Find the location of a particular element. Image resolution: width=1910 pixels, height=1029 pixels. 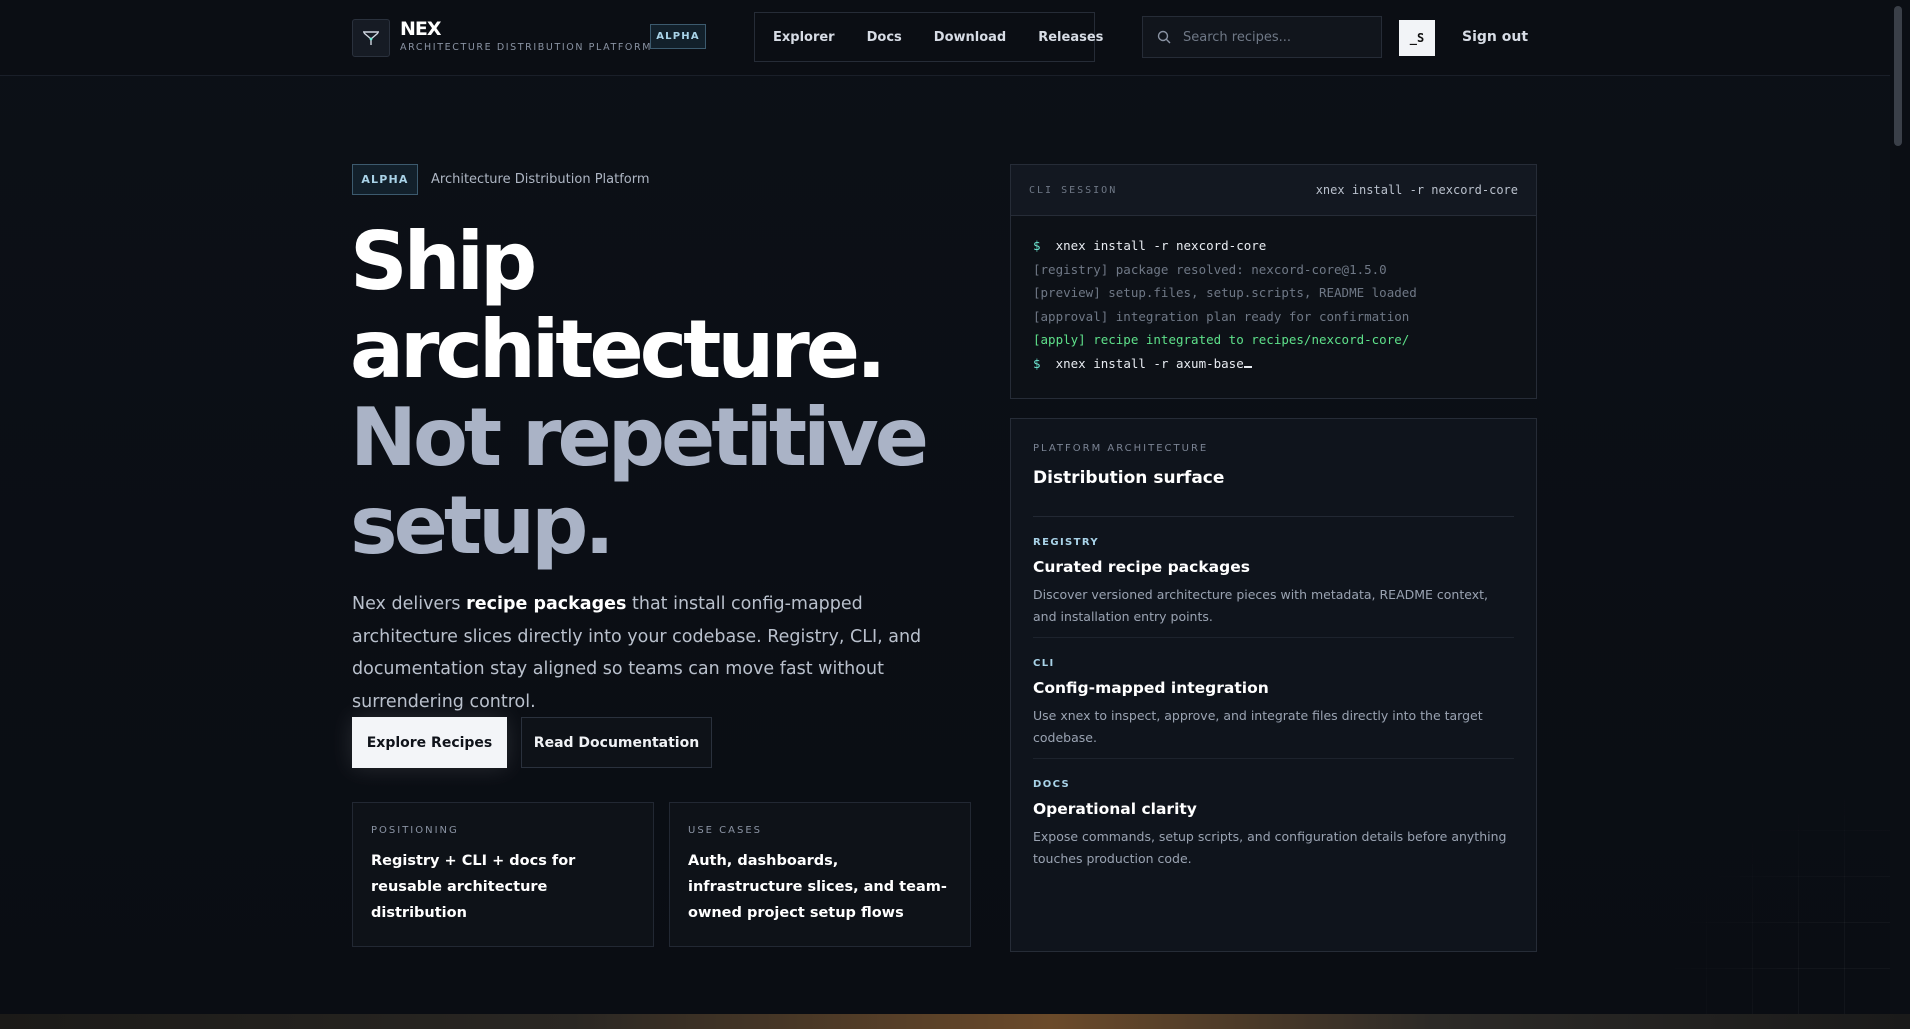

scrollbar-thumb is located at coordinates (1898, 76).